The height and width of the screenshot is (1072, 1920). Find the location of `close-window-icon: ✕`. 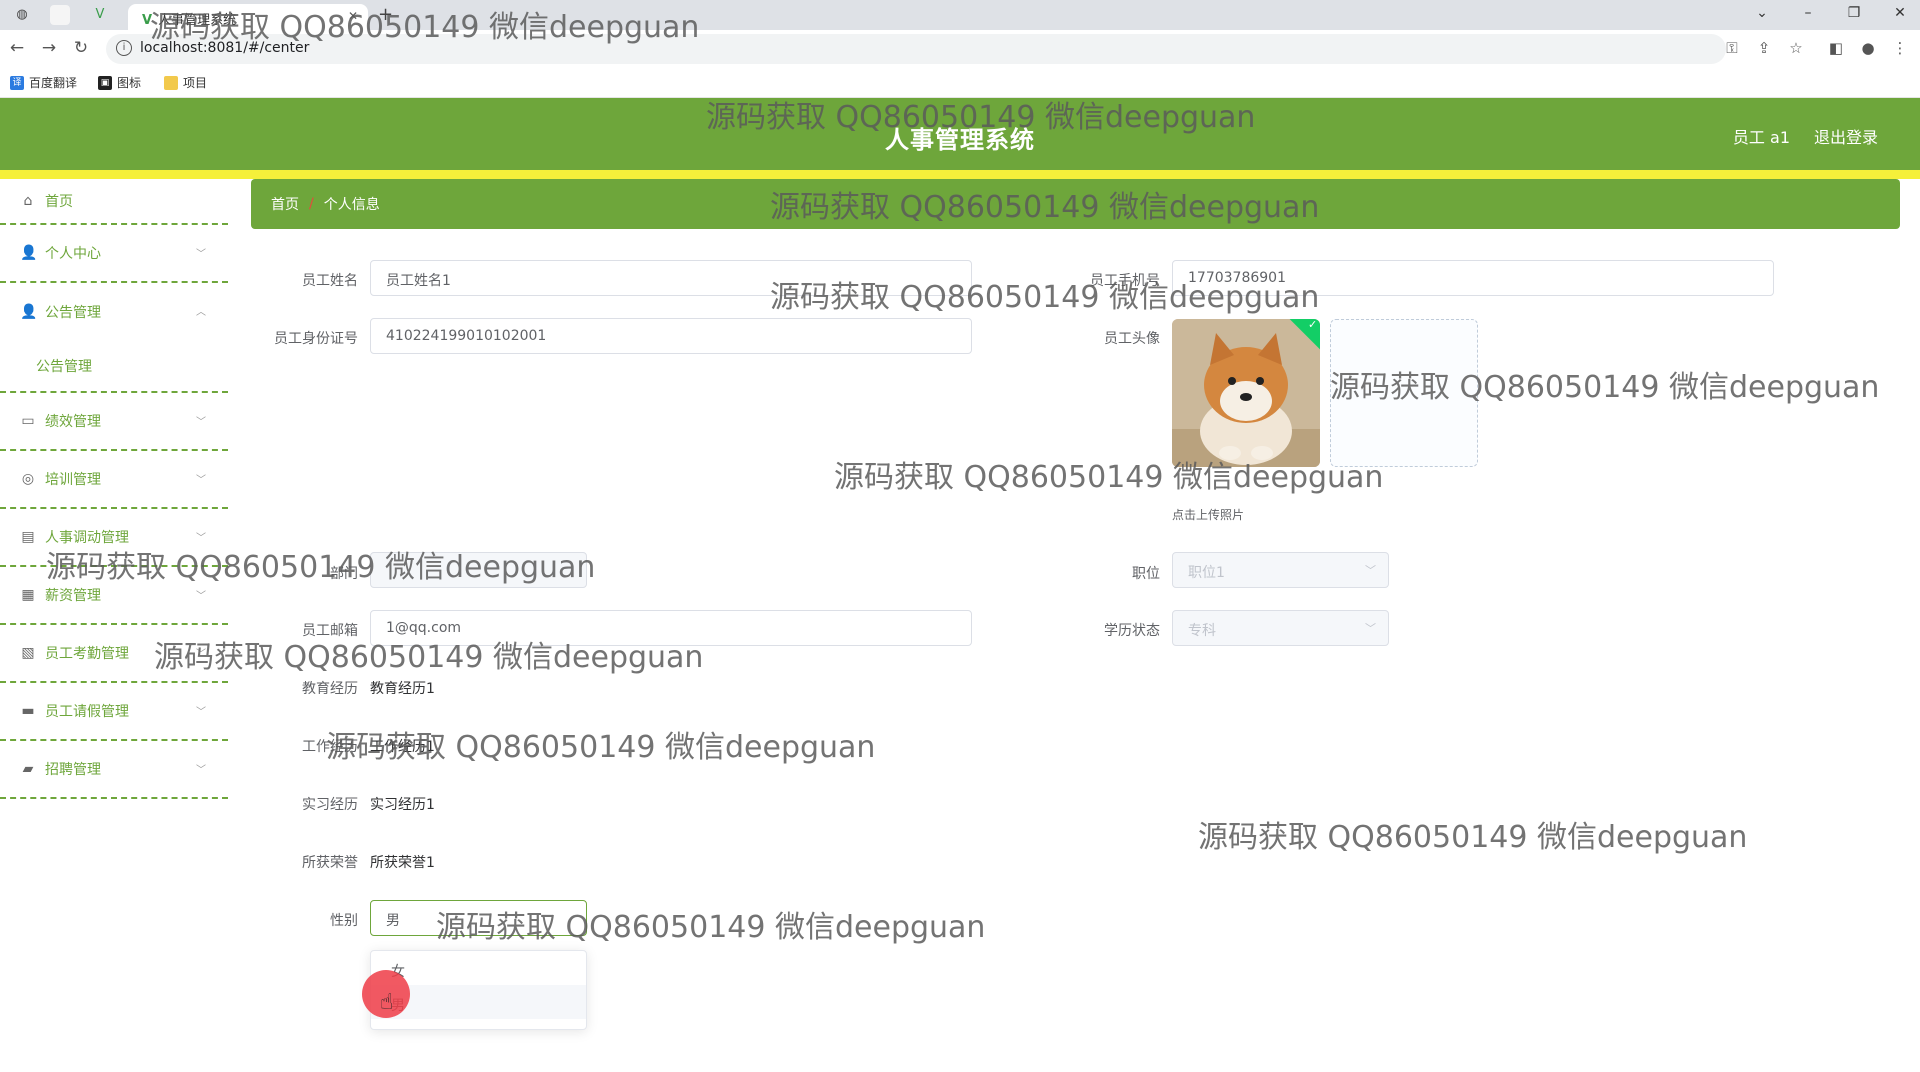

close-window-icon: ✕ is located at coordinates (1900, 13).